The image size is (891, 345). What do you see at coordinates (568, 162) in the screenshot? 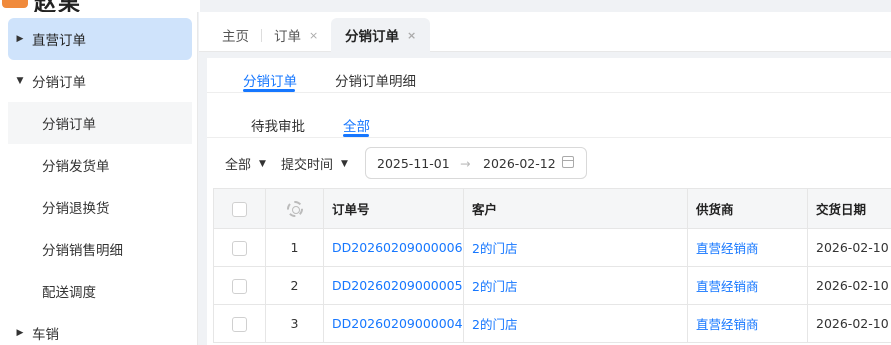
I see `calendar-icon` at bounding box center [568, 162].